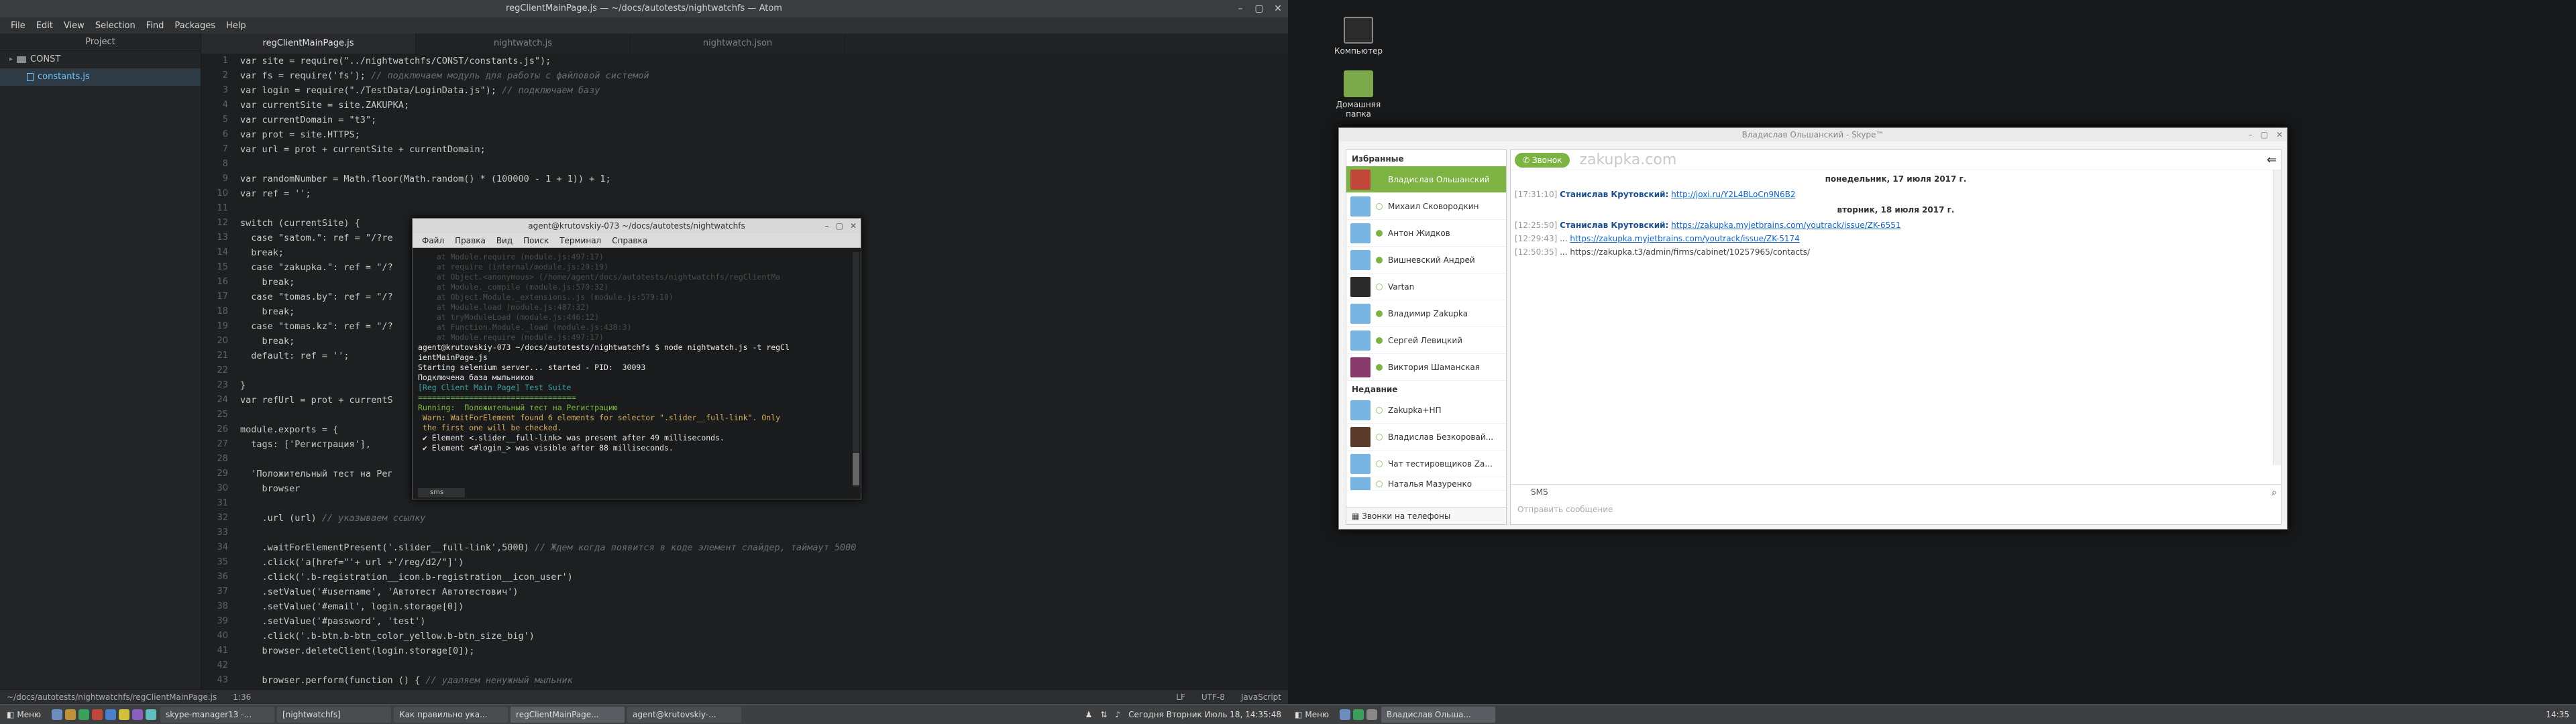 This screenshot has width=2576, height=724. Describe the element at coordinates (308, 44) in the screenshot. I see `tab-regclientmainpage: regClientMainPage.js` at that location.